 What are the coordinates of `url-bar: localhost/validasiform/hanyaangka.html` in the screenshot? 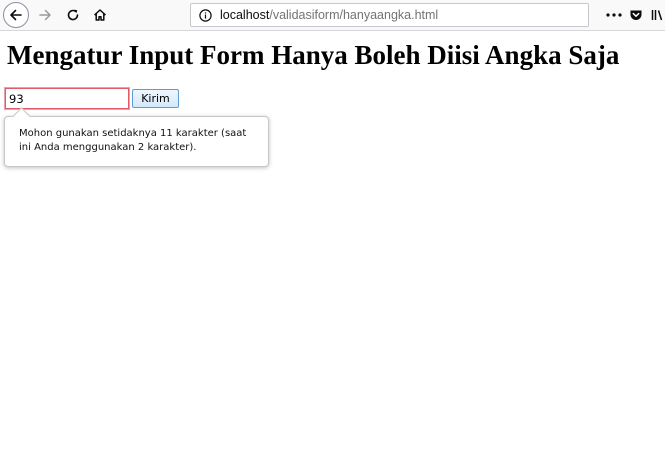 It's located at (389, 15).